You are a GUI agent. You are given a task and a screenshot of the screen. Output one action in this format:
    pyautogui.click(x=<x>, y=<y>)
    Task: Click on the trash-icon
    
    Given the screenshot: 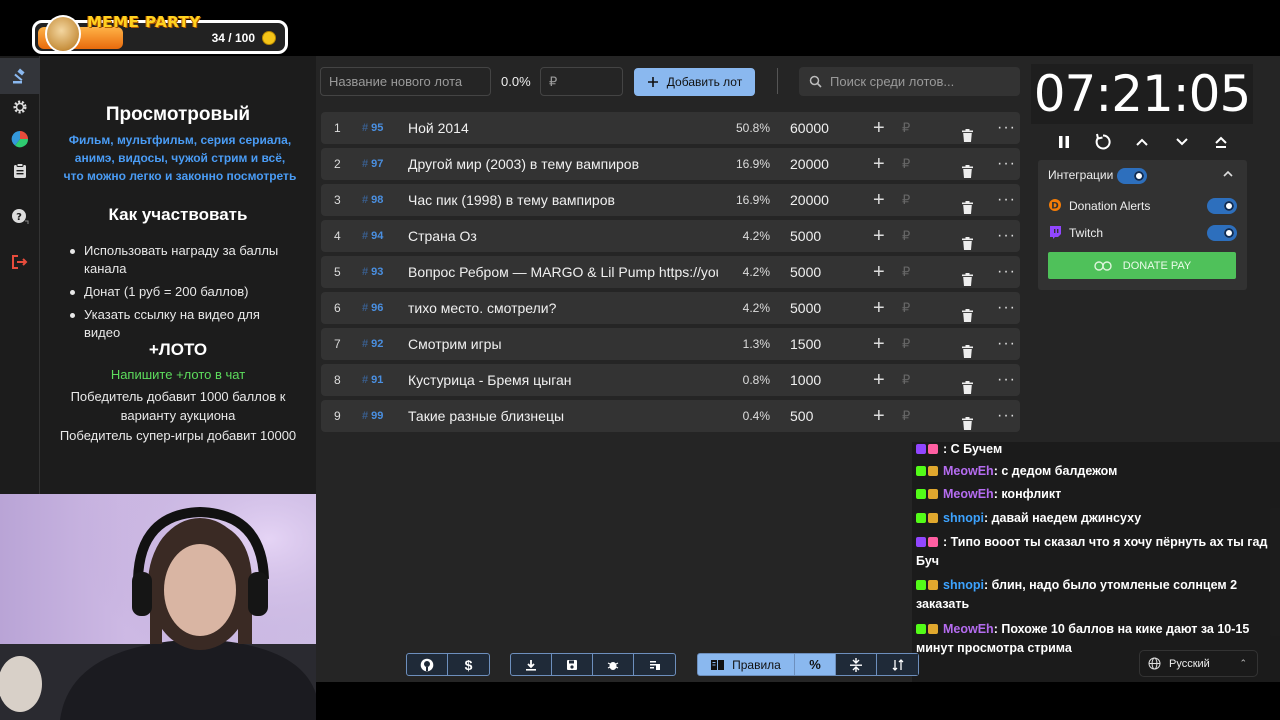 What is the action you would take?
    pyautogui.click(x=967, y=425)
    